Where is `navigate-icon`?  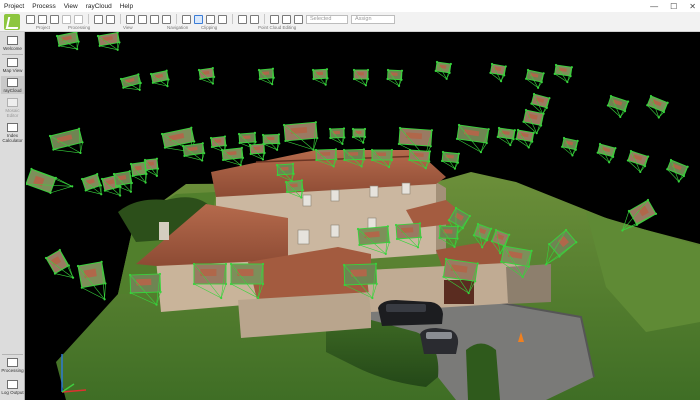 navigate-icon is located at coordinates (198, 19).